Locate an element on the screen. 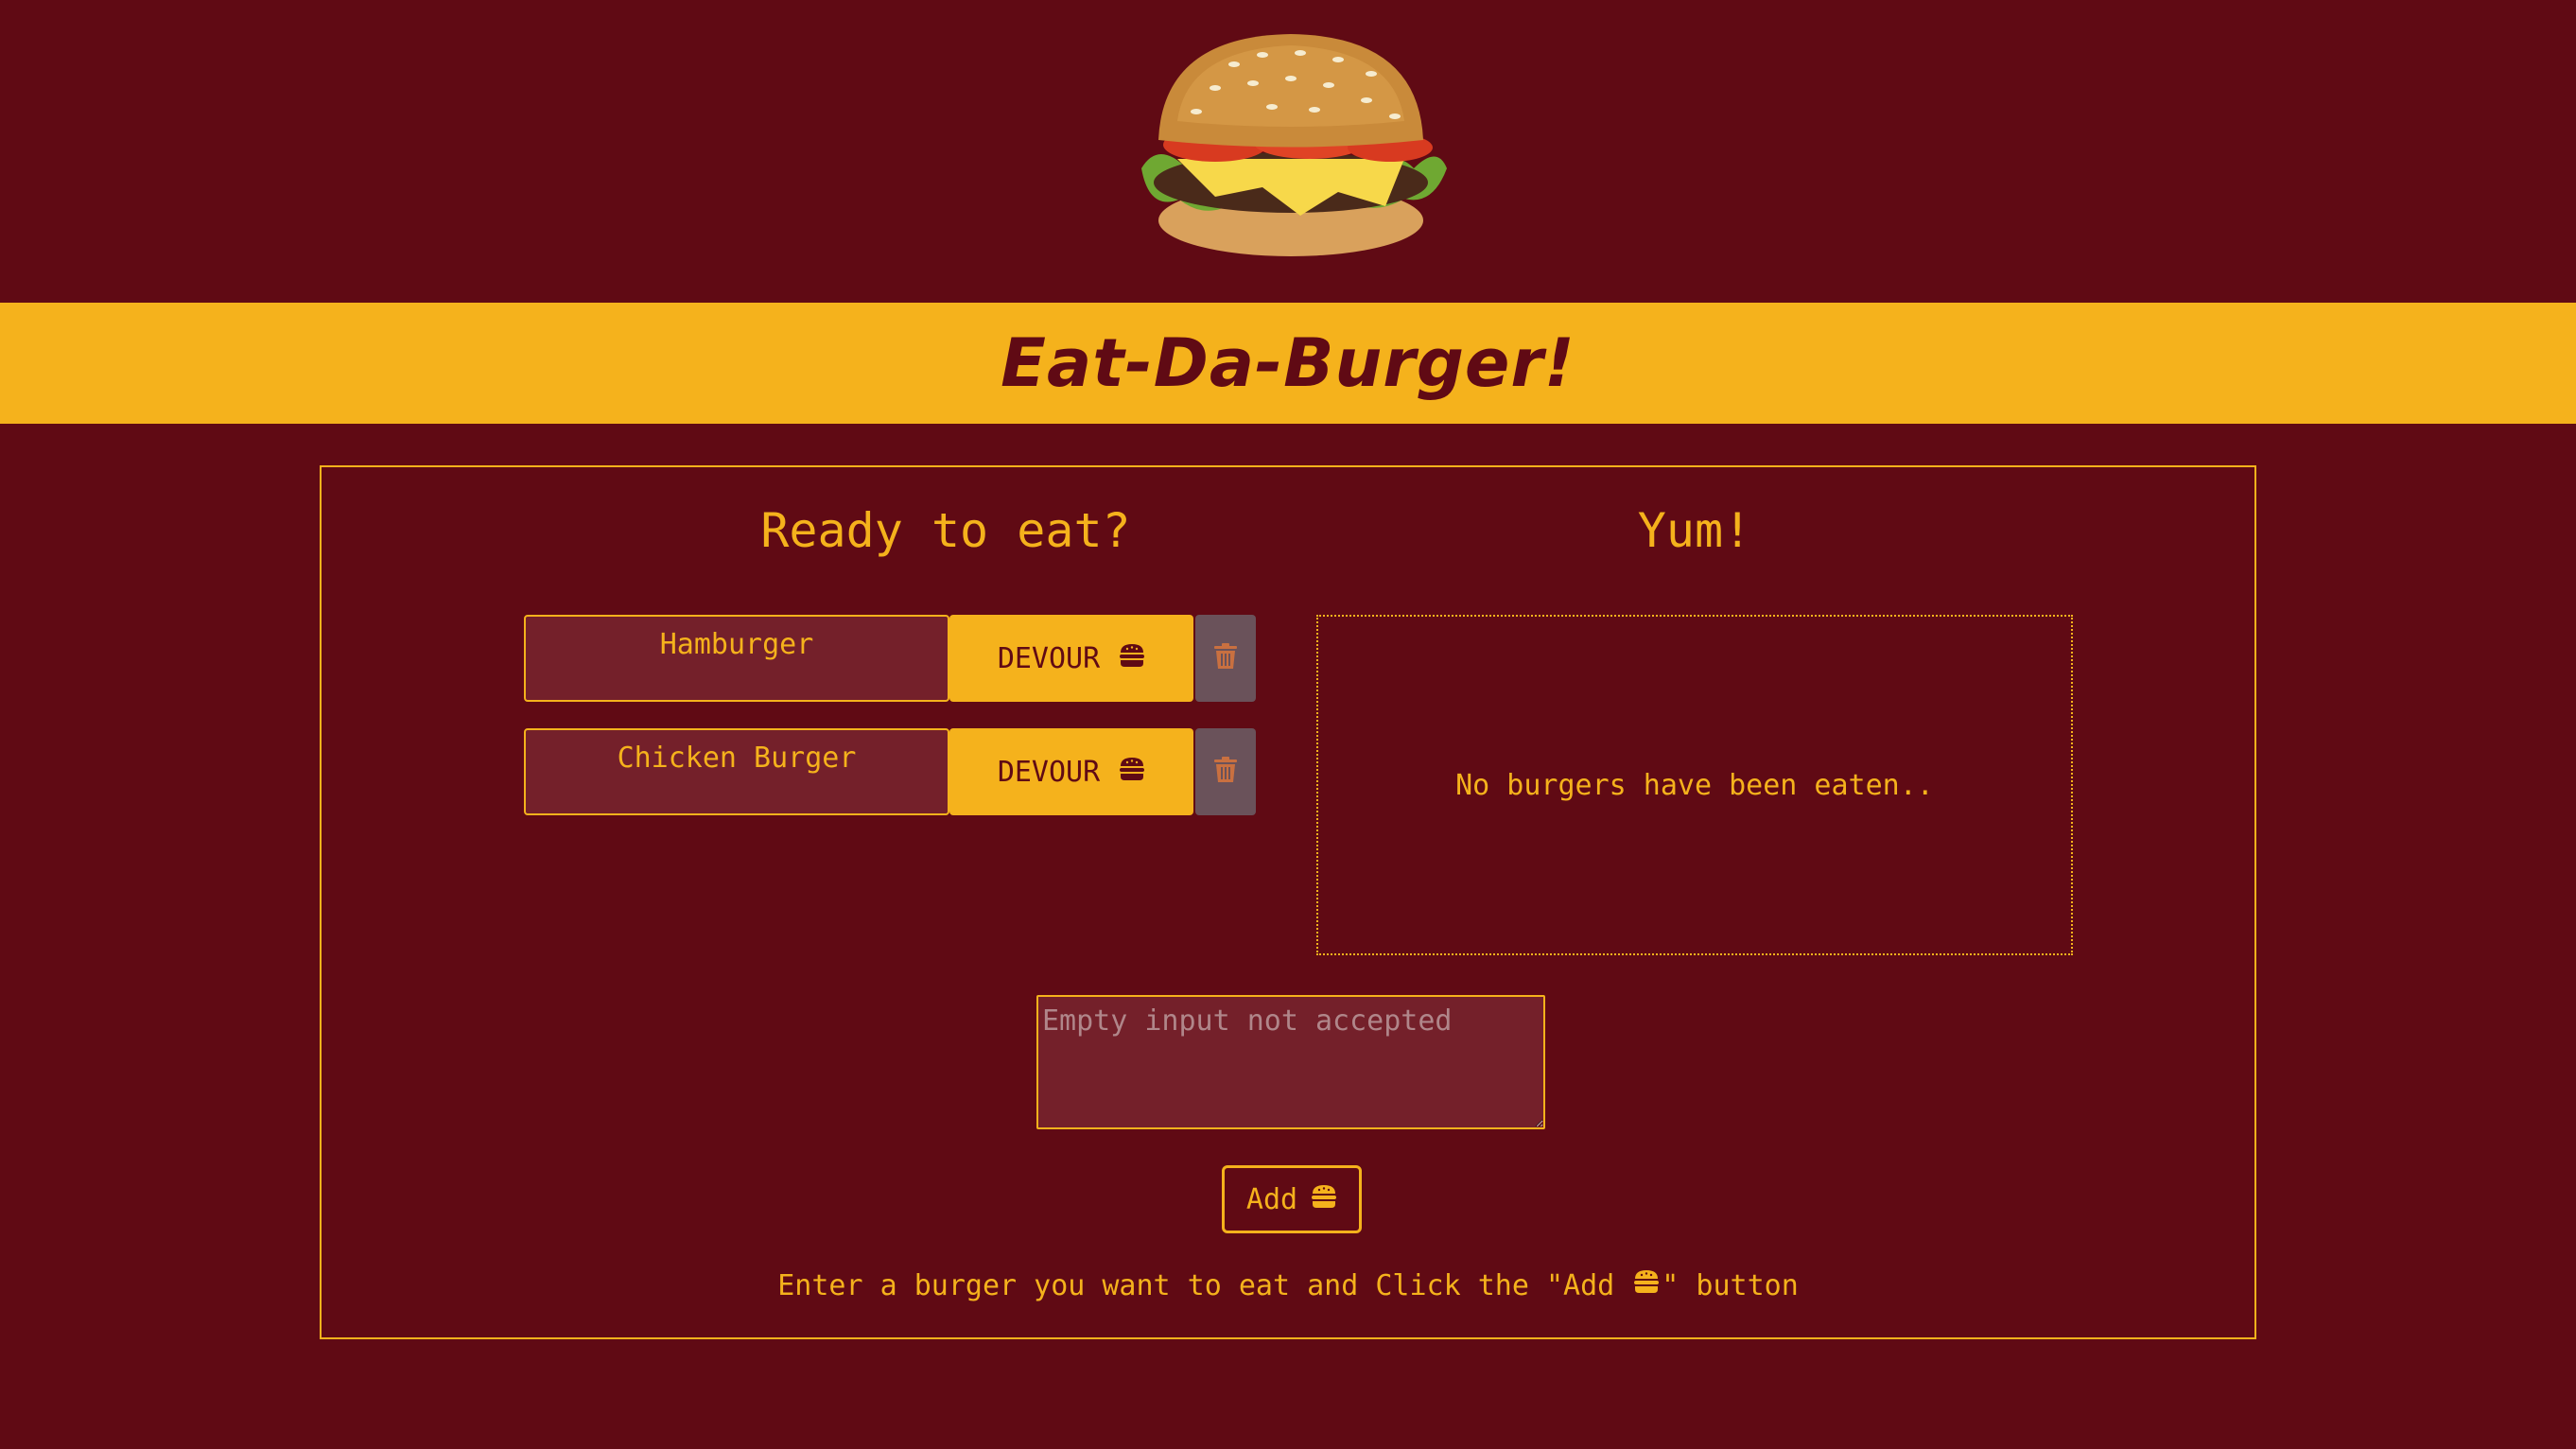 The height and width of the screenshot is (1449, 2576). burger-row: Chicken Burger DEVOUR is located at coordinates (890, 772).